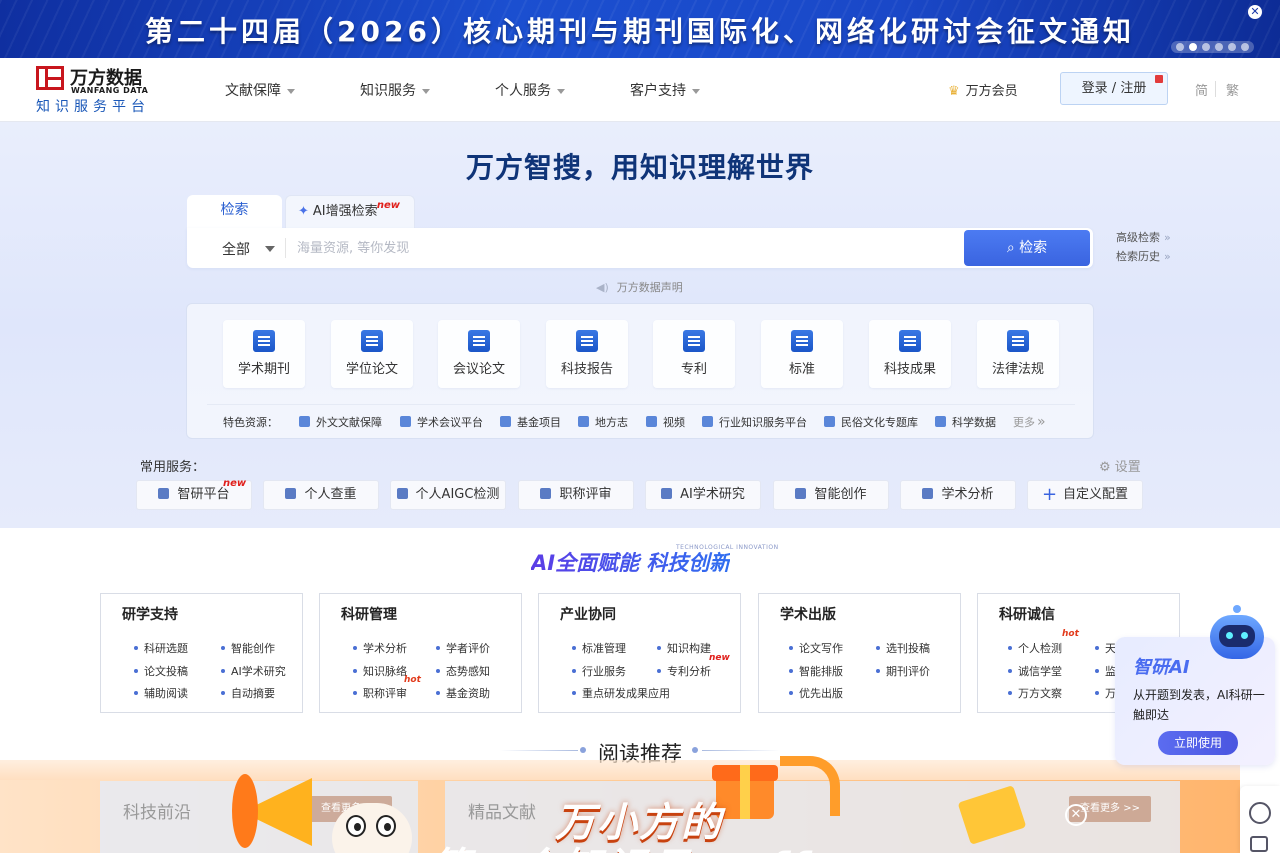 Image resolution: width=1280 pixels, height=853 pixels. I want to click on card-link: 智能排版, so click(816, 671).